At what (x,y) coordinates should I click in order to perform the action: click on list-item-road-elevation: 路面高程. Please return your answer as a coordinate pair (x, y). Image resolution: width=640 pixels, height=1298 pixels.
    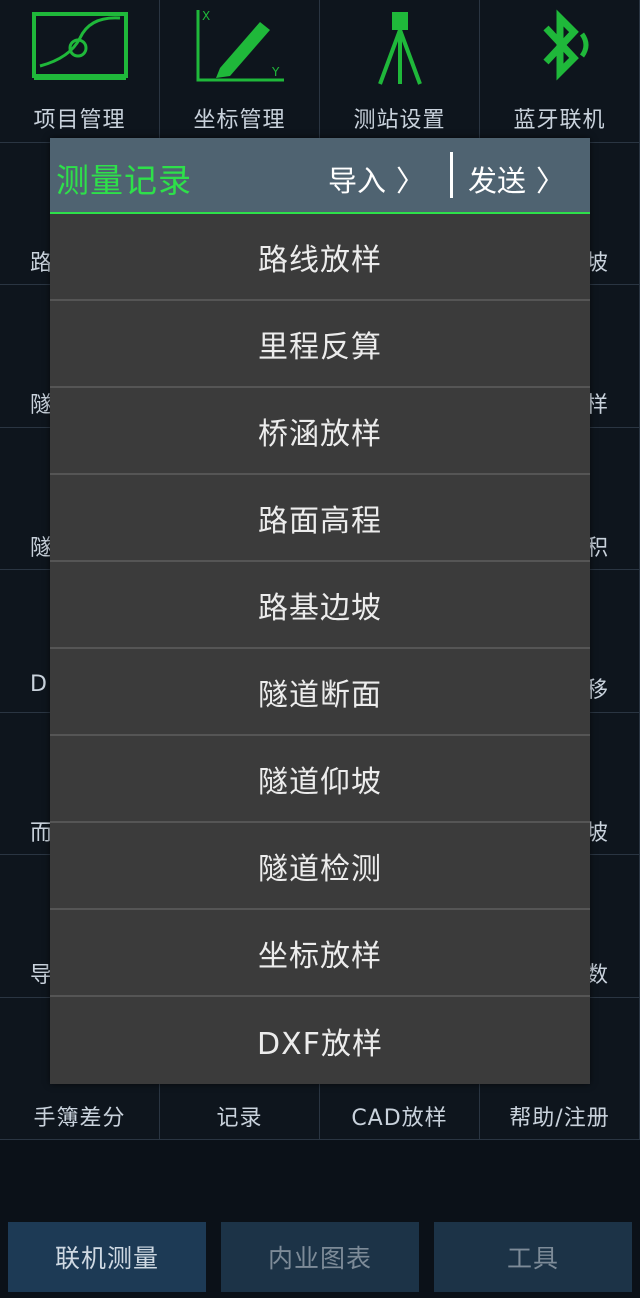
    Looking at the image, I should click on (320, 518).